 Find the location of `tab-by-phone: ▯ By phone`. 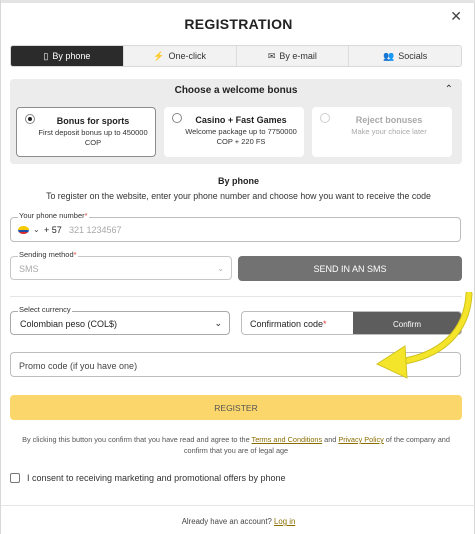

tab-by-phone: ▯ By phone is located at coordinates (67, 56).